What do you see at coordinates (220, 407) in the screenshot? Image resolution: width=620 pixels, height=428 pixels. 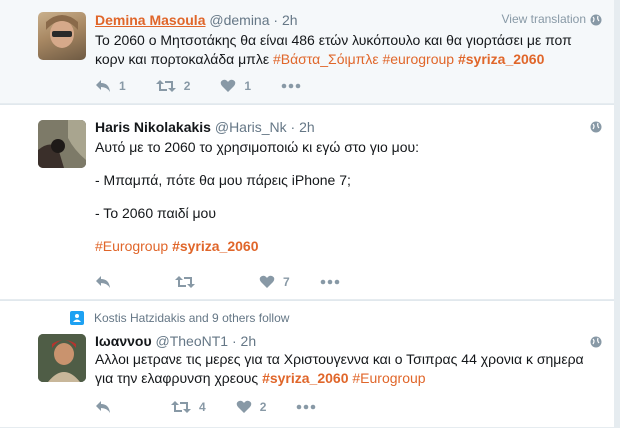 I see `tweet-actions: 4 2` at bounding box center [220, 407].